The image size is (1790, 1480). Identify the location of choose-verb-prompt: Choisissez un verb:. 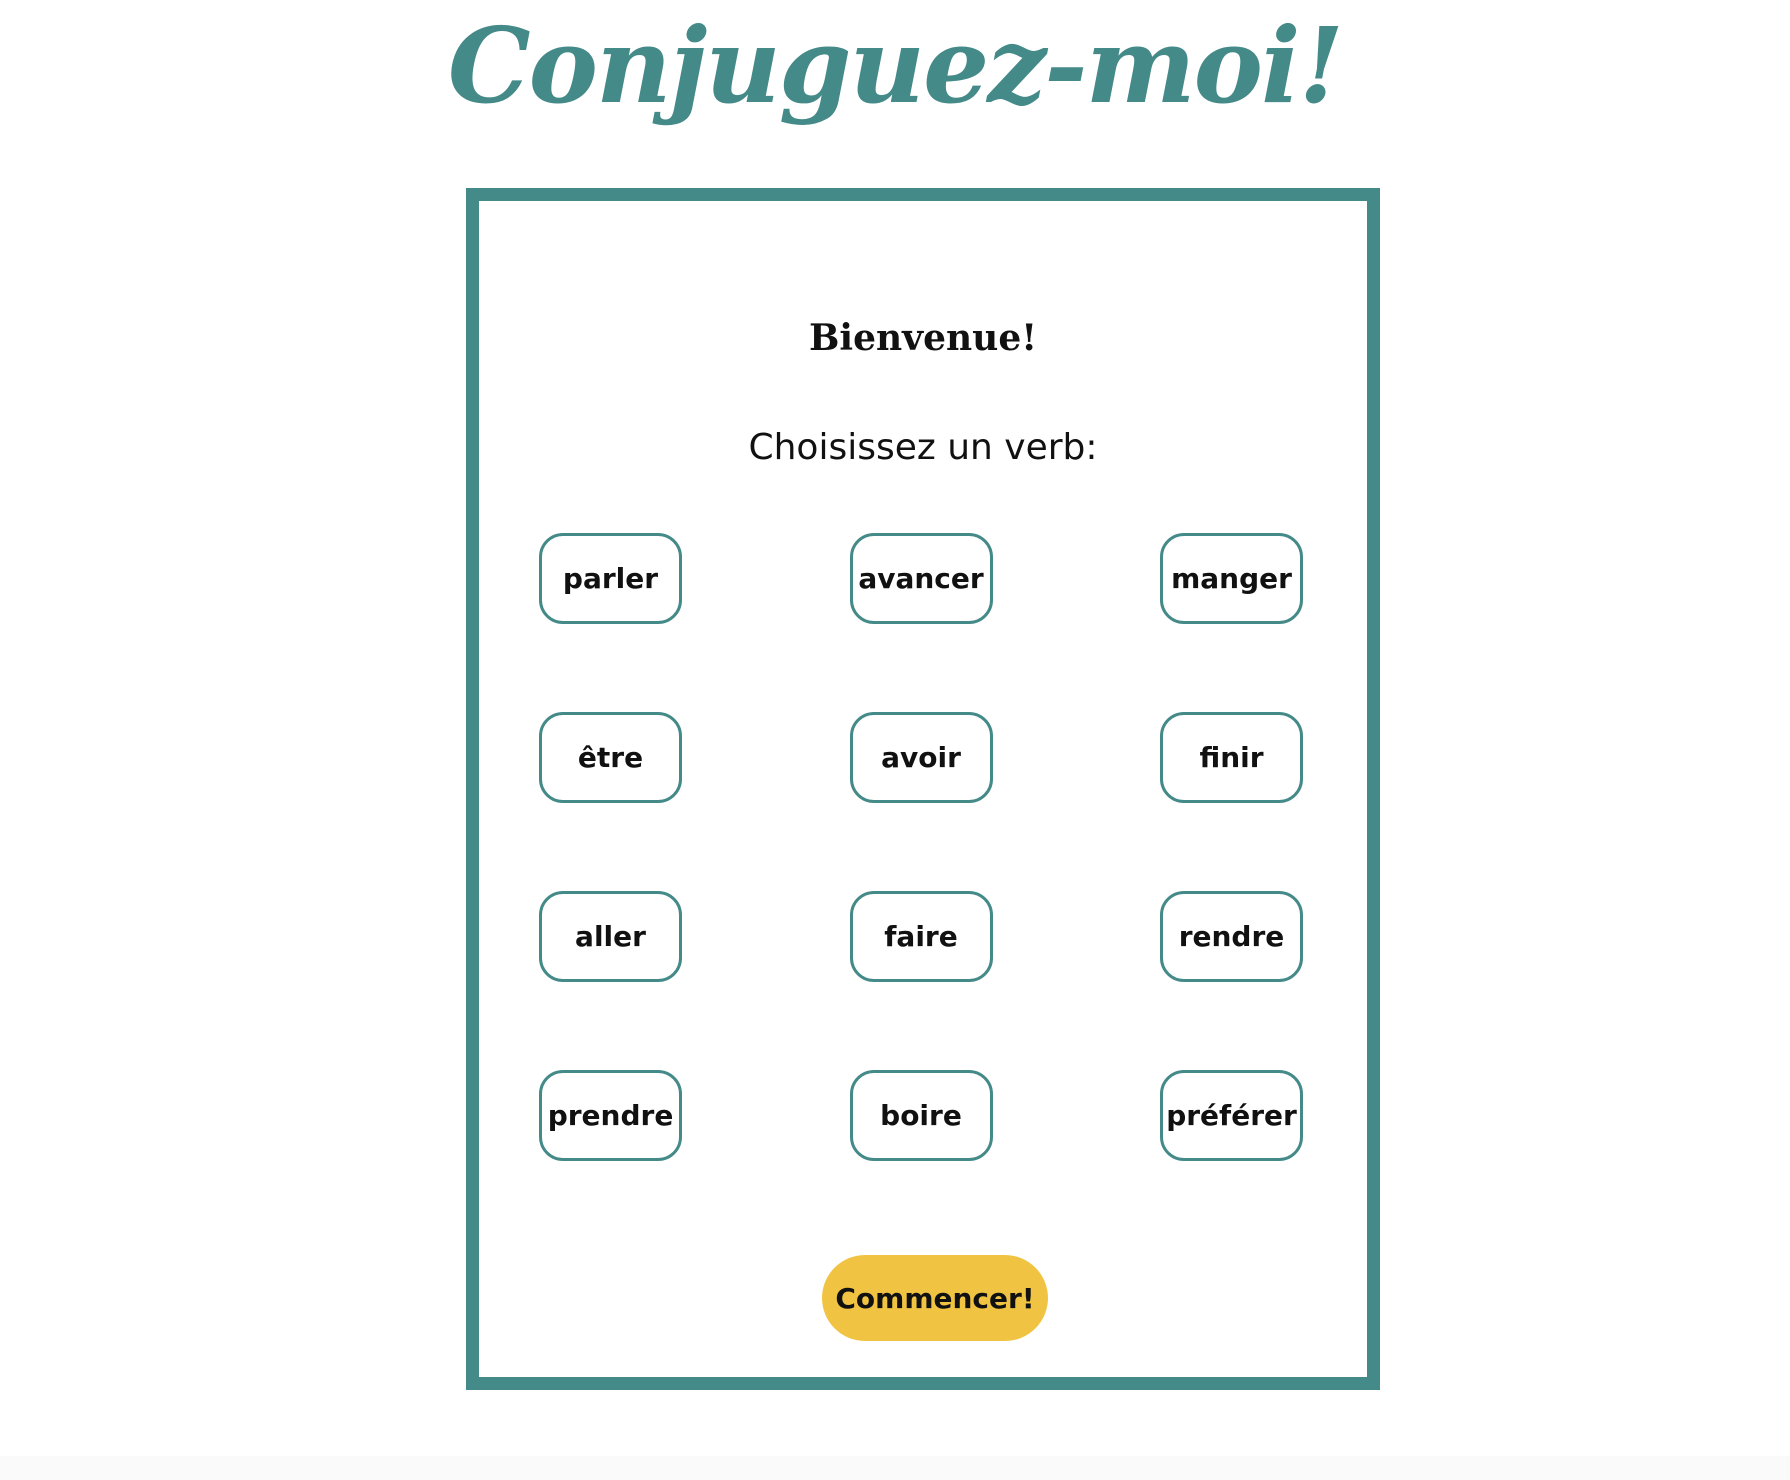
(923, 447).